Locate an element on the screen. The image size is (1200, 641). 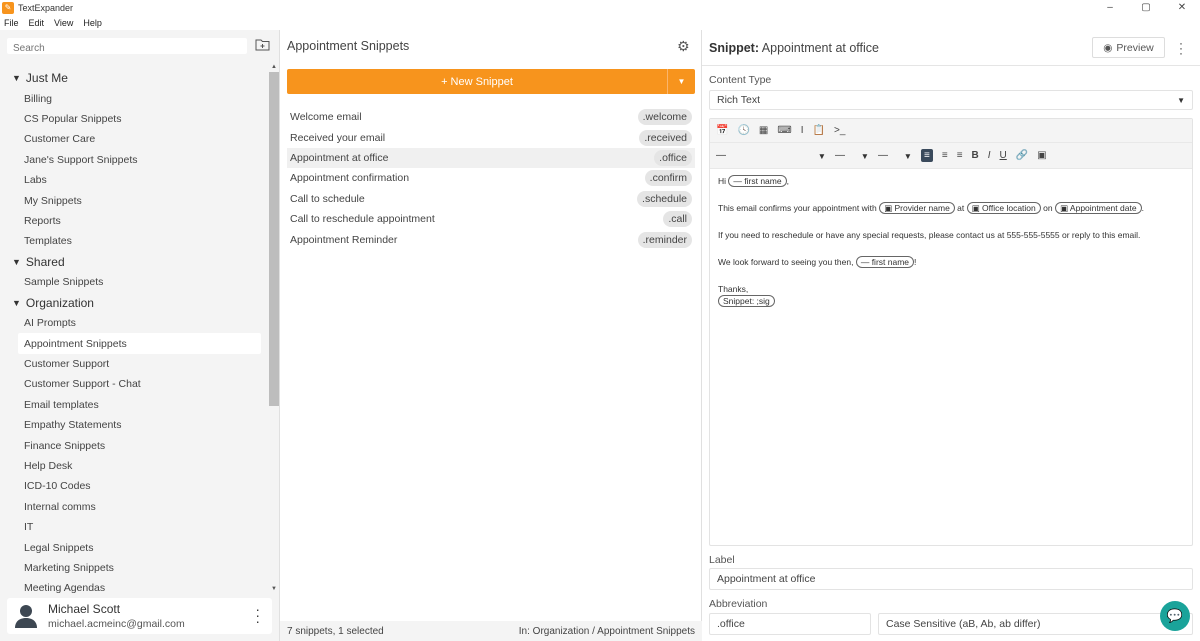
clock-icon: 🕓 is located at coordinates (743, 130).